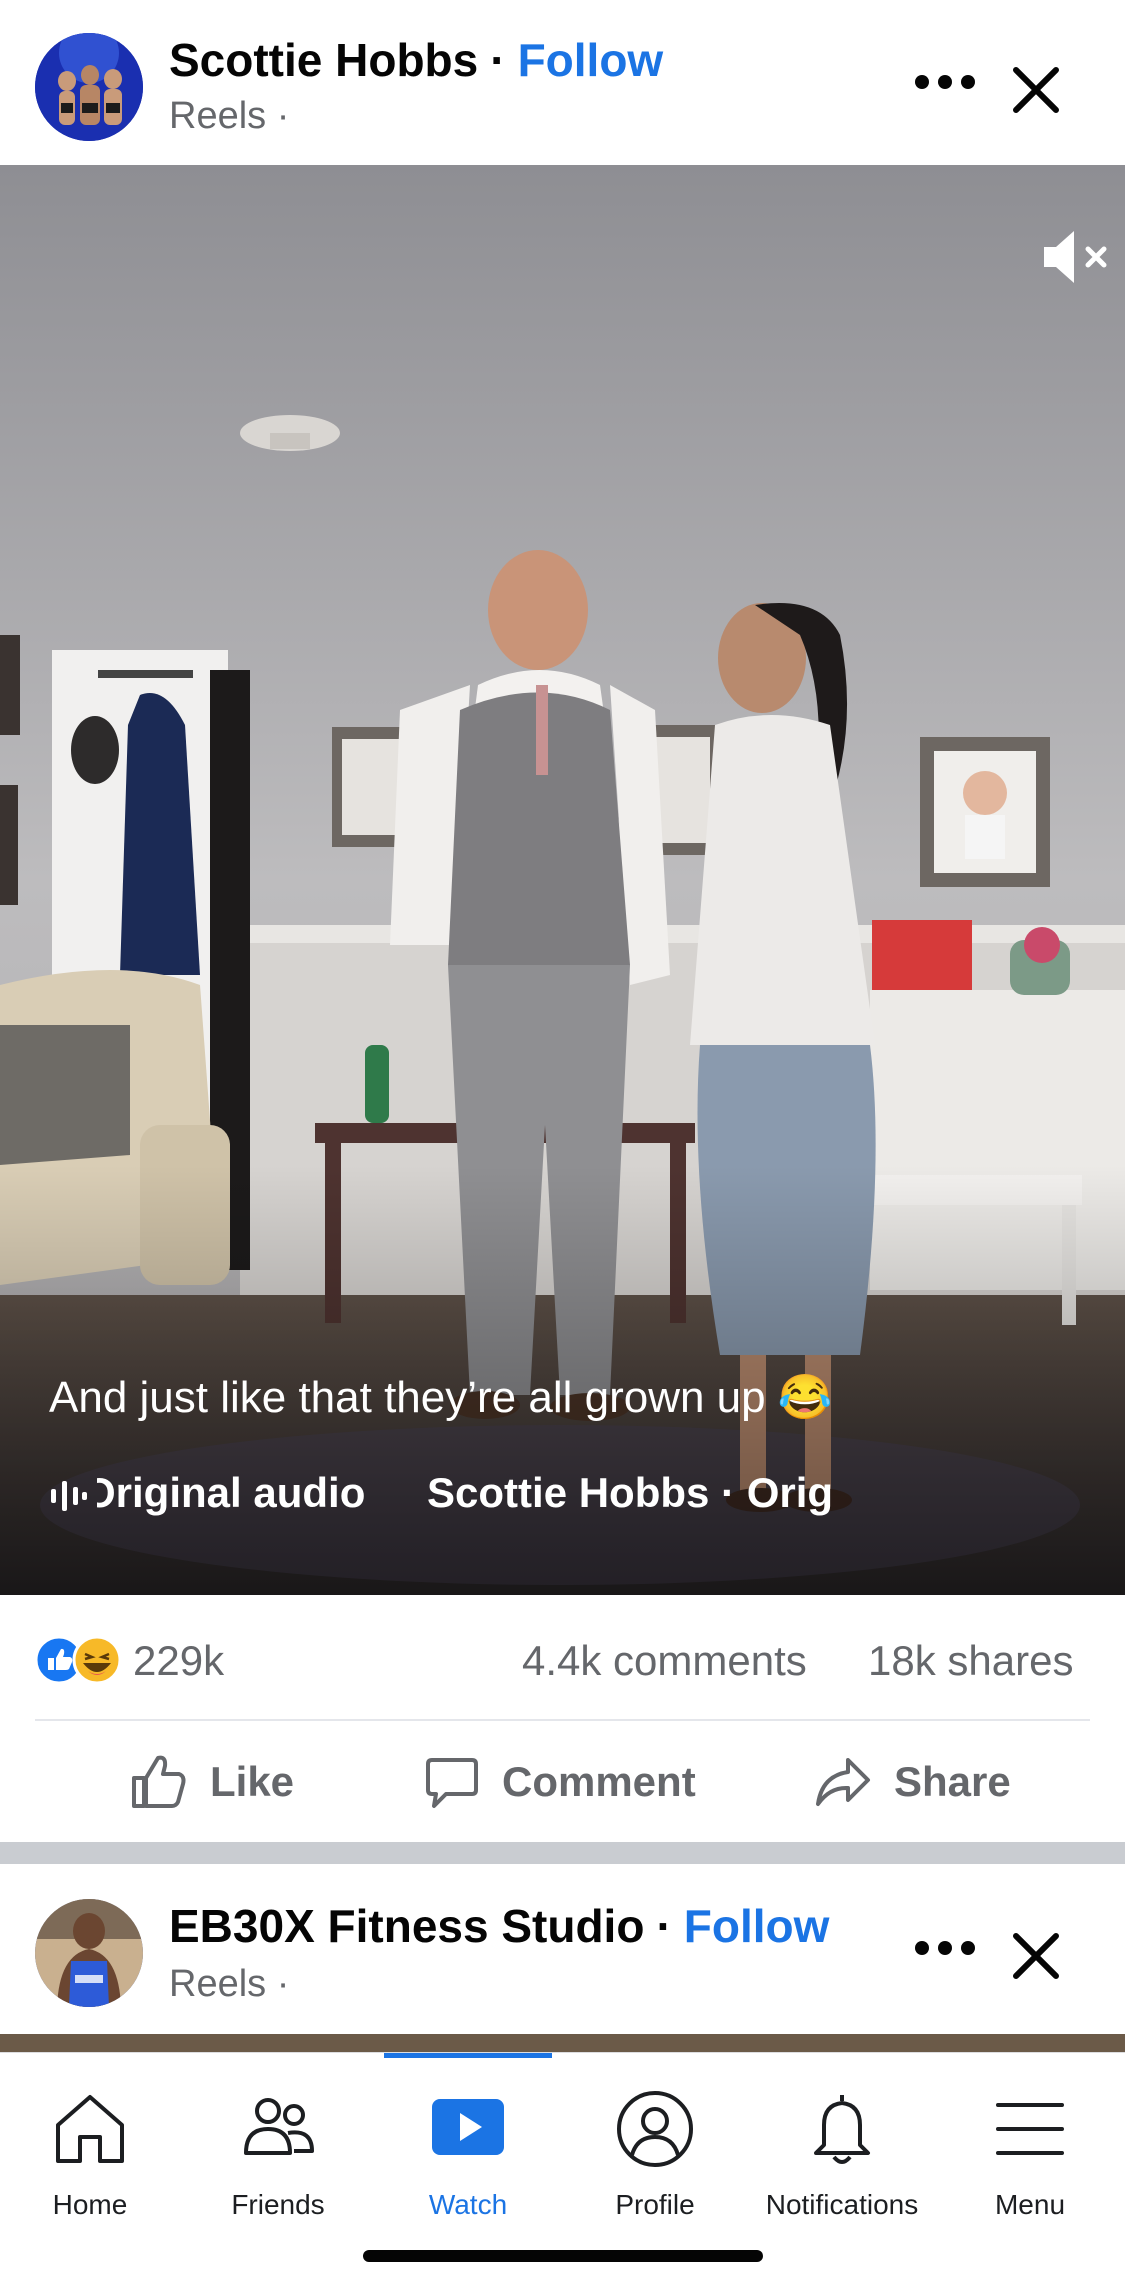 The image size is (1125, 2285). What do you see at coordinates (468, 2127) in the screenshot?
I see `watch-icon` at bounding box center [468, 2127].